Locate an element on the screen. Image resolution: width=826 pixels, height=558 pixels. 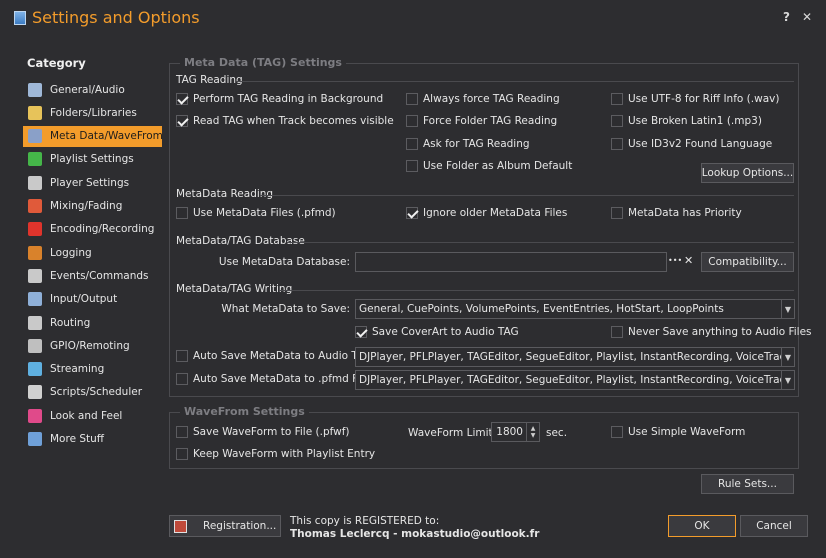
sidebar-item: Scripts/Scheduler is located at coordinates (92, 392).